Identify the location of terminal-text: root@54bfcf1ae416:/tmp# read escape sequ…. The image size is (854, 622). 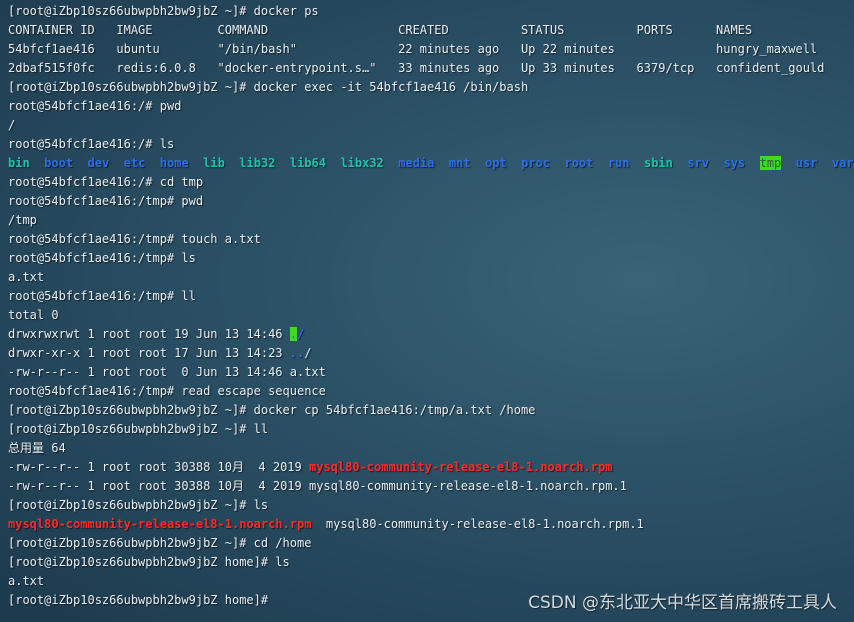
(167, 391).